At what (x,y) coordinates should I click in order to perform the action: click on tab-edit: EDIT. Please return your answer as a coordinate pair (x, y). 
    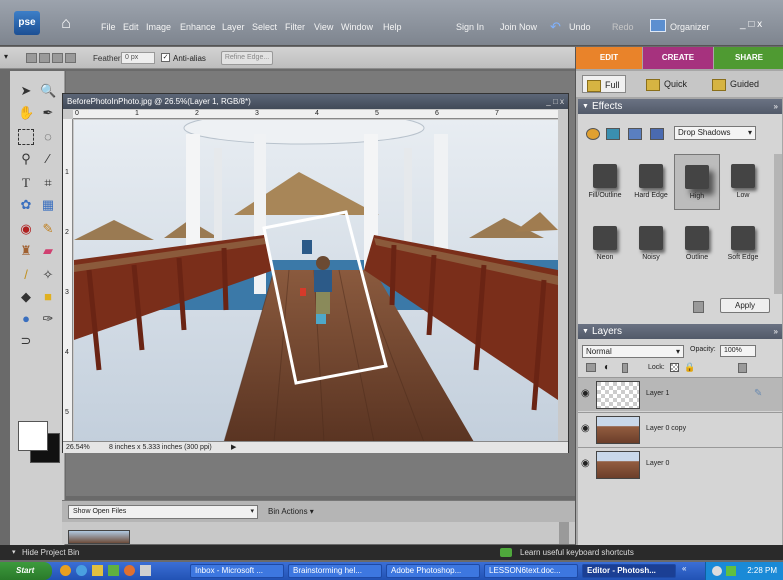
    Looking at the image, I should click on (609, 58).